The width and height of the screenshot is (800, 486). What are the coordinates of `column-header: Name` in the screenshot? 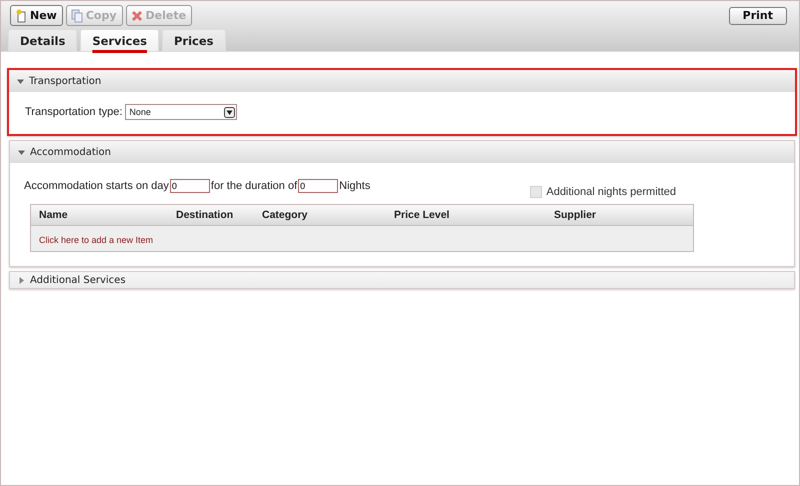 It's located at (54, 215).